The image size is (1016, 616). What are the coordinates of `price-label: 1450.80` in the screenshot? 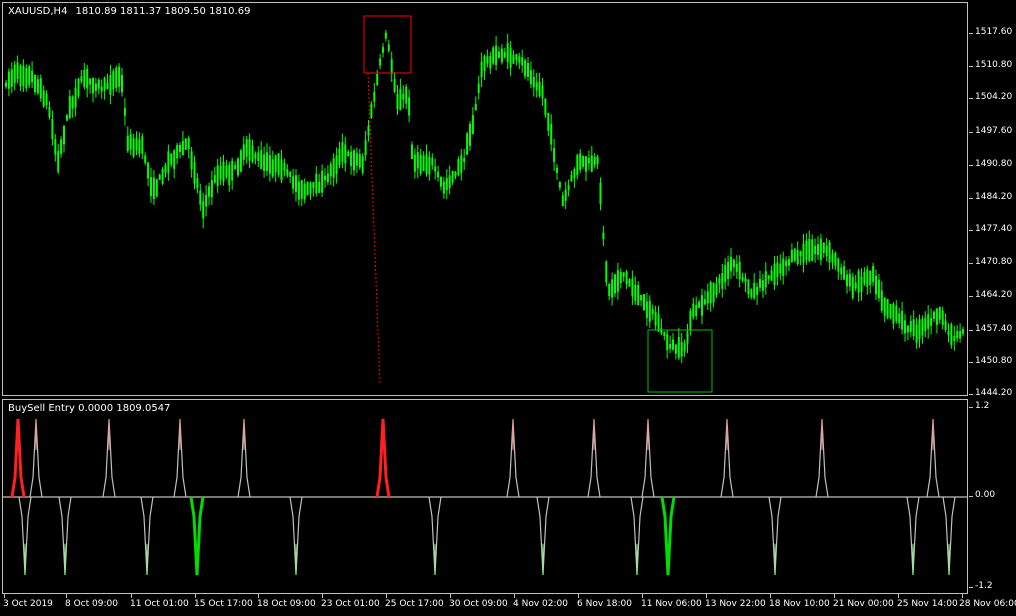 It's located at (994, 361).